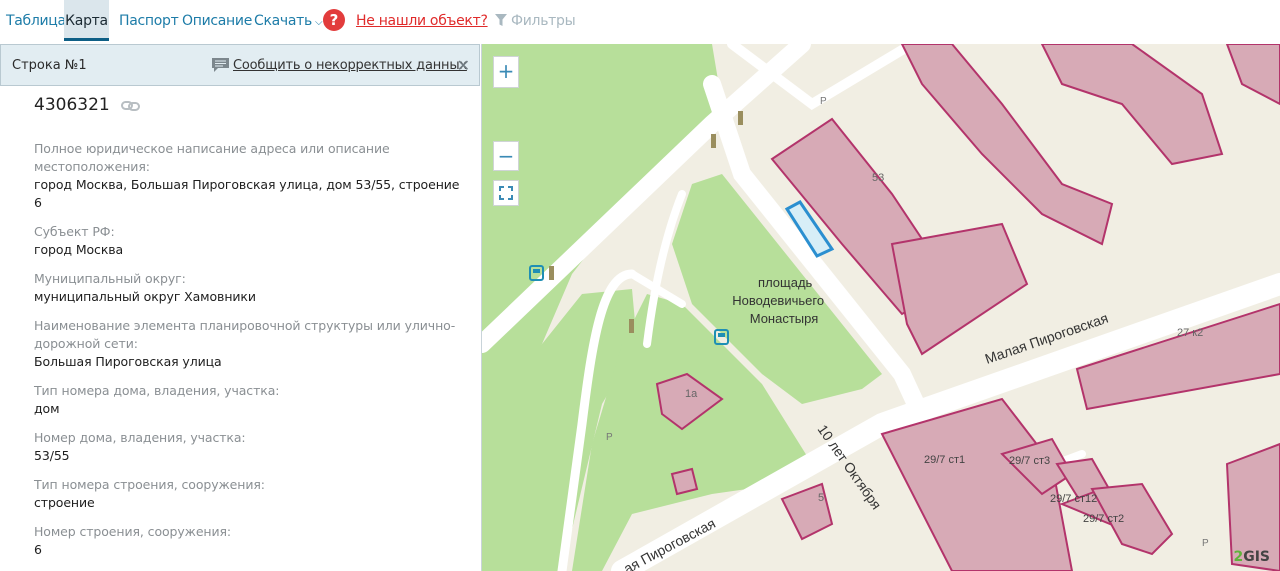 Image resolution: width=1280 pixels, height=571 pixels. I want to click on tab-description: Описание, so click(217, 20).